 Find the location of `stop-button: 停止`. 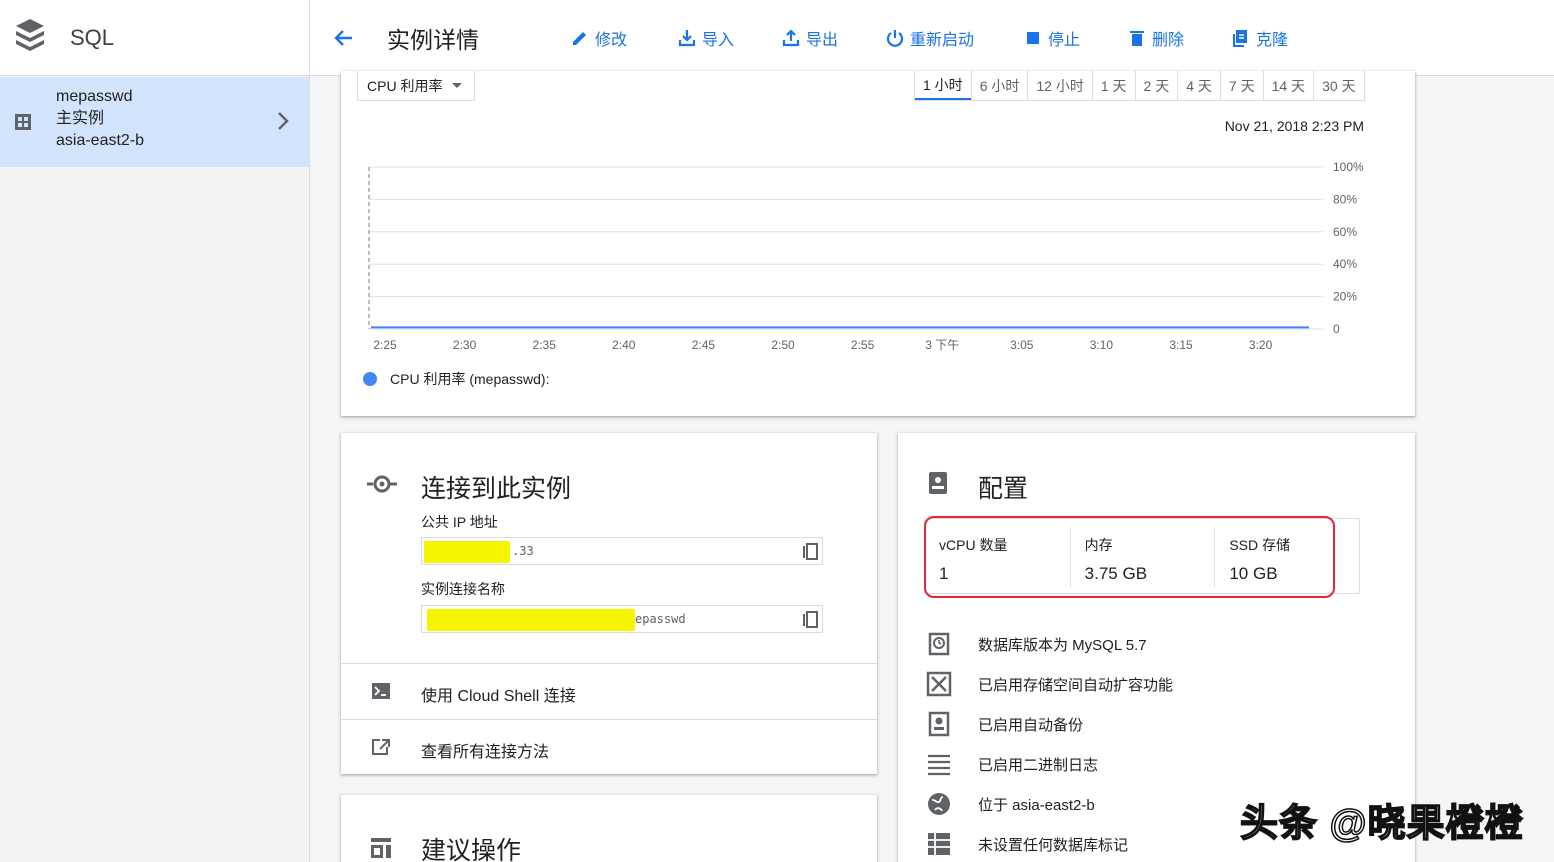

stop-button: 停止 is located at coordinates (1051, 38).